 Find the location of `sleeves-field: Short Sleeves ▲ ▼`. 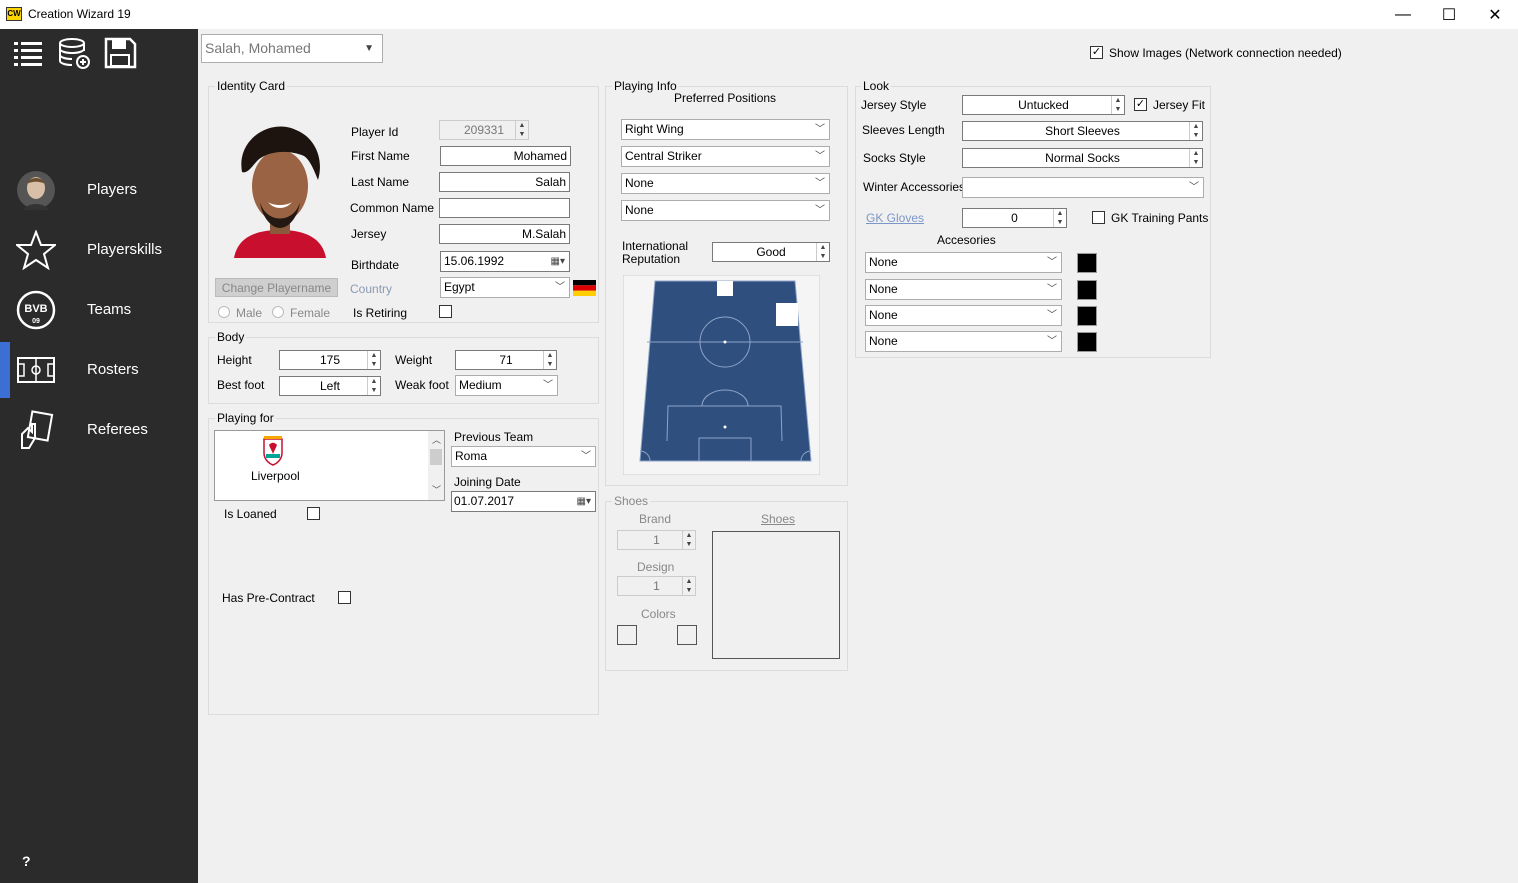

sleeves-field: Short Sleeves ▲ ▼ is located at coordinates (1082, 131).